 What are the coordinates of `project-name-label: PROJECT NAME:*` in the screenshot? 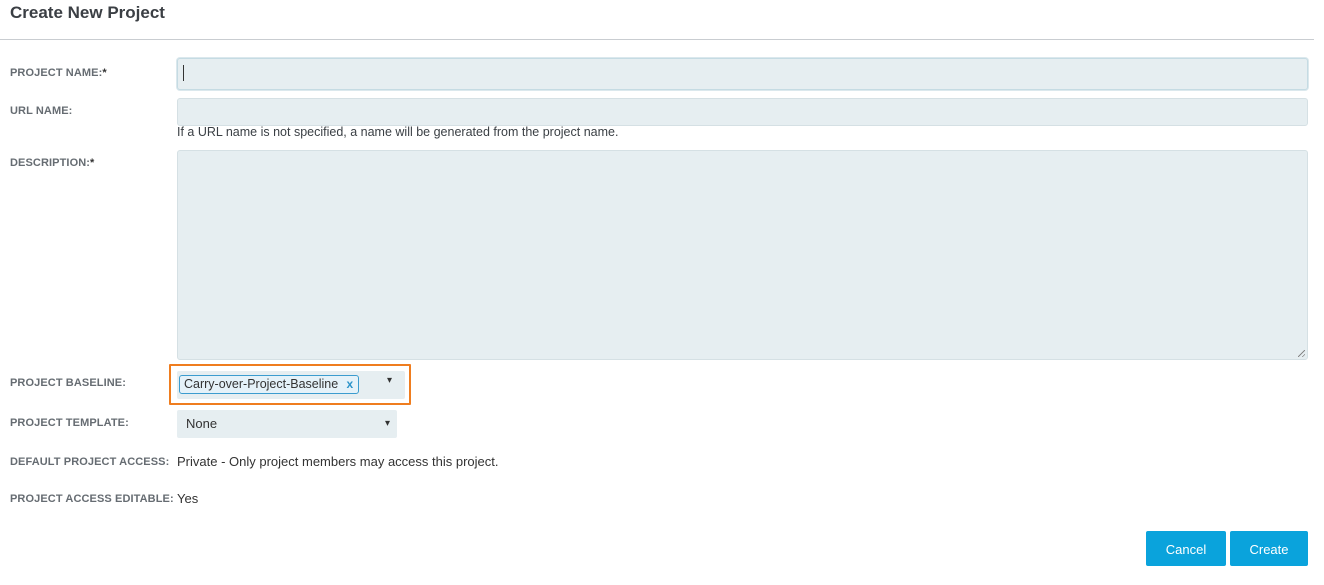 It's located at (58, 73).